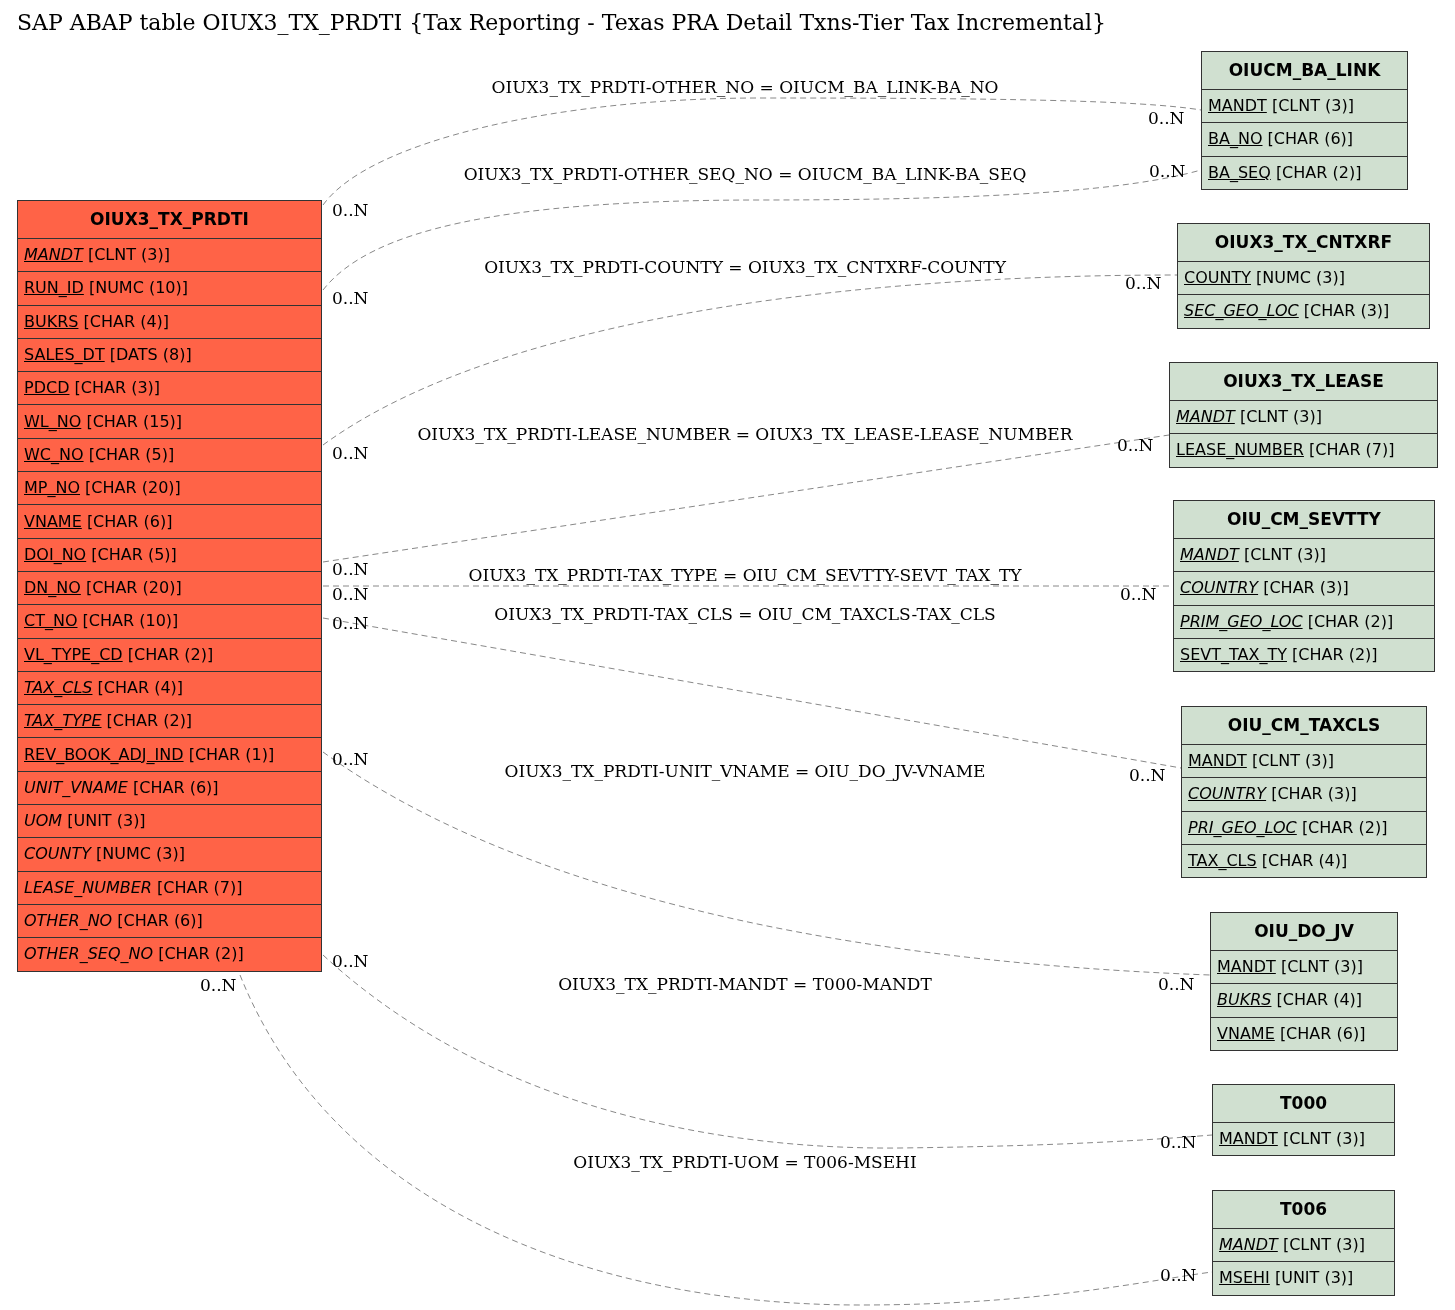 Image resolution: width=1455 pixels, height=1310 pixels. Describe the element at coordinates (1303, 242) in the screenshot. I see `table-header: OIUX3_TX_CNTXRF` at that location.